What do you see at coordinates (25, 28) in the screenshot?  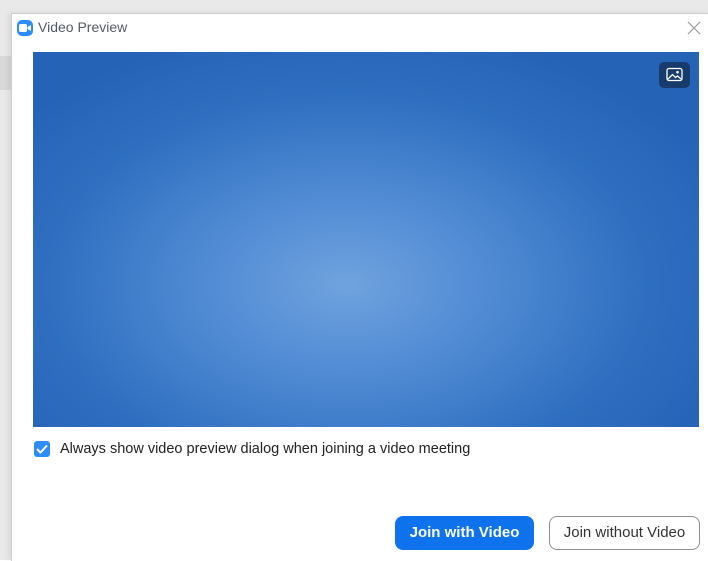 I see `zoom-camera-icon` at bounding box center [25, 28].